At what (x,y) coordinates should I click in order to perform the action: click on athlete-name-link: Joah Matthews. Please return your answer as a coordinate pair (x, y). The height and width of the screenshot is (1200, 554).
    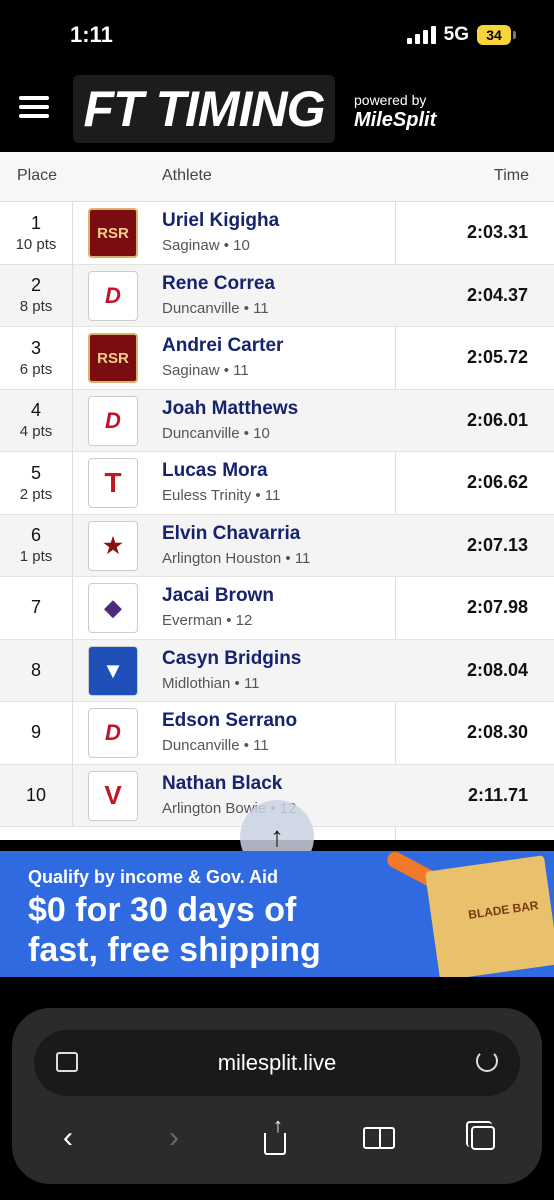
    Looking at the image, I should click on (230, 409).